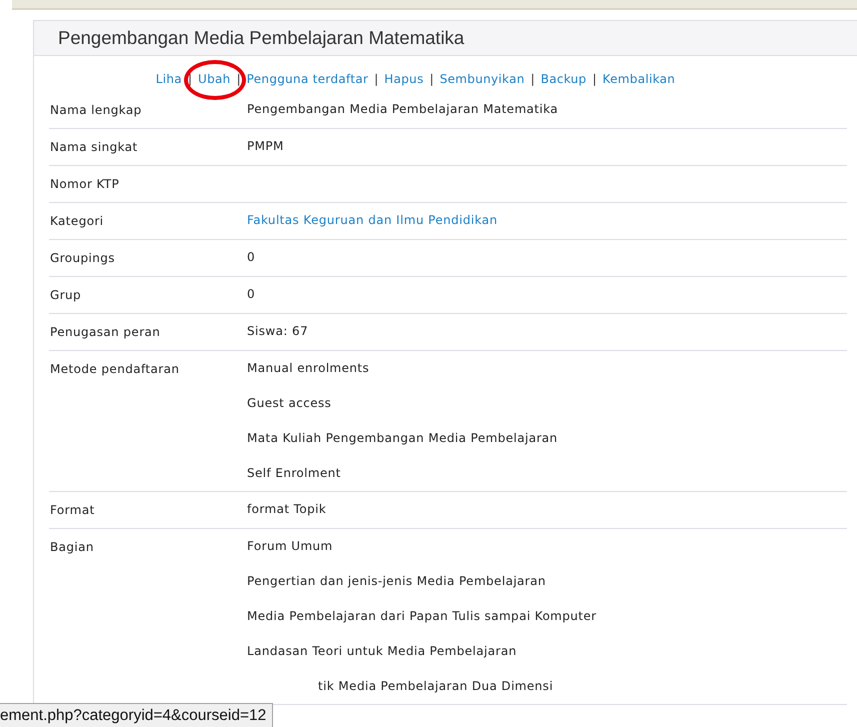 The height and width of the screenshot is (727, 857). What do you see at coordinates (266, 146) in the screenshot?
I see `row-value: PMPM` at bounding box center [266, 146].